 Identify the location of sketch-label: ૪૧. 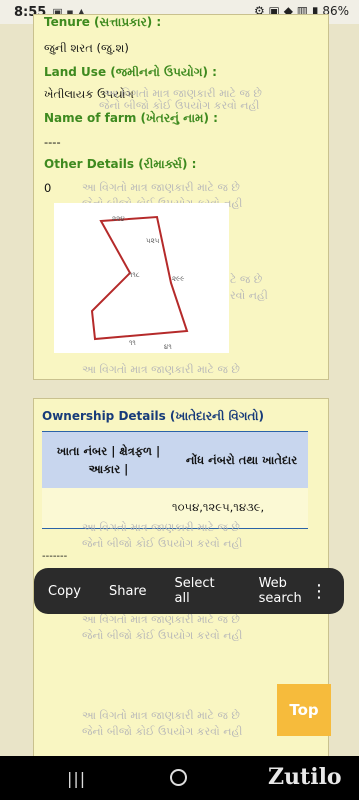
(168, 347).